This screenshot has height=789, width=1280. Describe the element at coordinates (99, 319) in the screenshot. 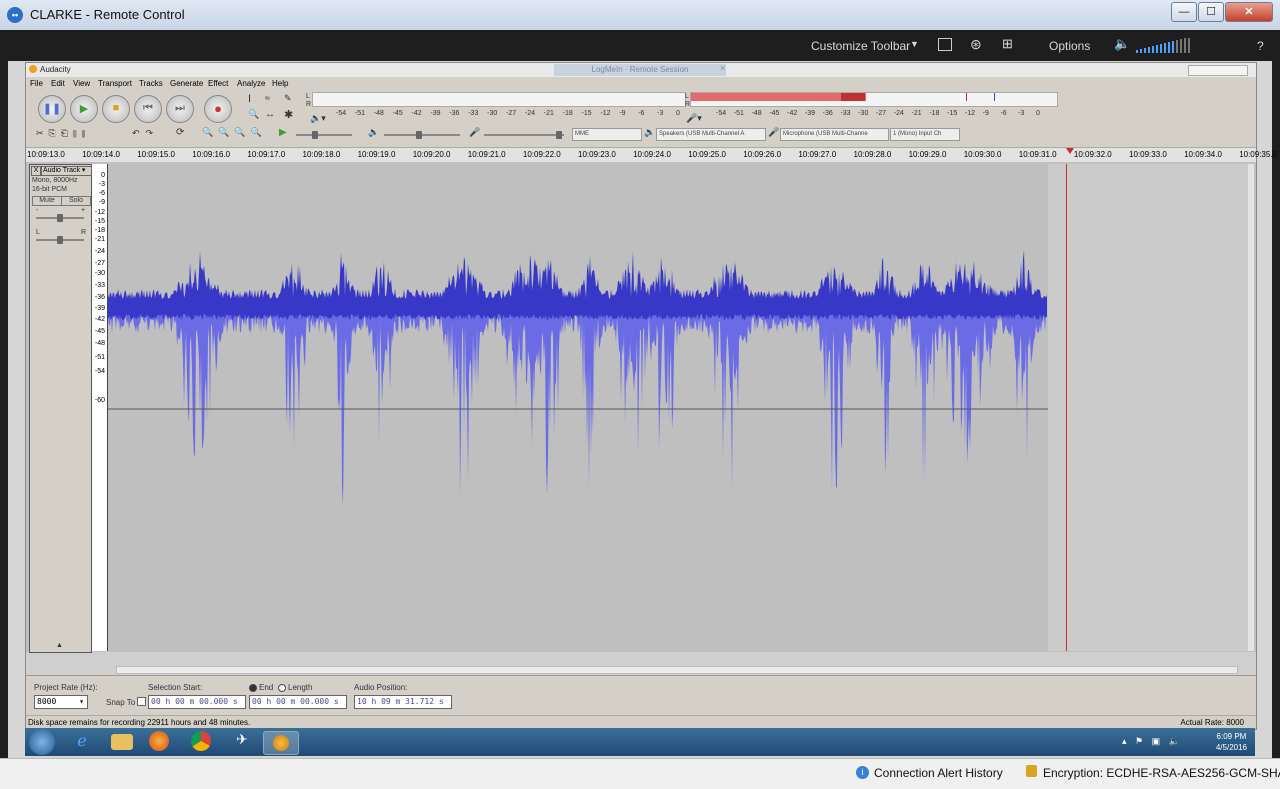

I see `db-tick-label: -42` at that location.